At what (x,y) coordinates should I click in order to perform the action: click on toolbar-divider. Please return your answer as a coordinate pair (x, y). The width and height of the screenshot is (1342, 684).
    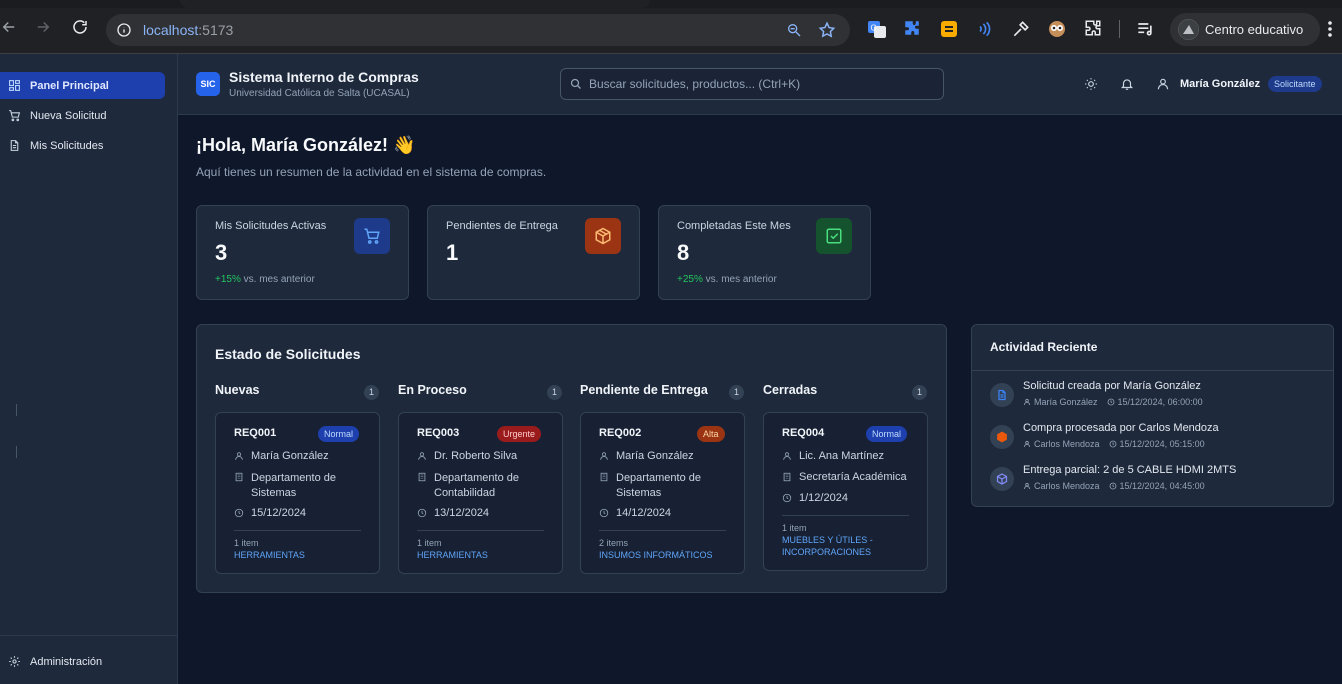
    Looking at the image, I should click on (1119, 29).